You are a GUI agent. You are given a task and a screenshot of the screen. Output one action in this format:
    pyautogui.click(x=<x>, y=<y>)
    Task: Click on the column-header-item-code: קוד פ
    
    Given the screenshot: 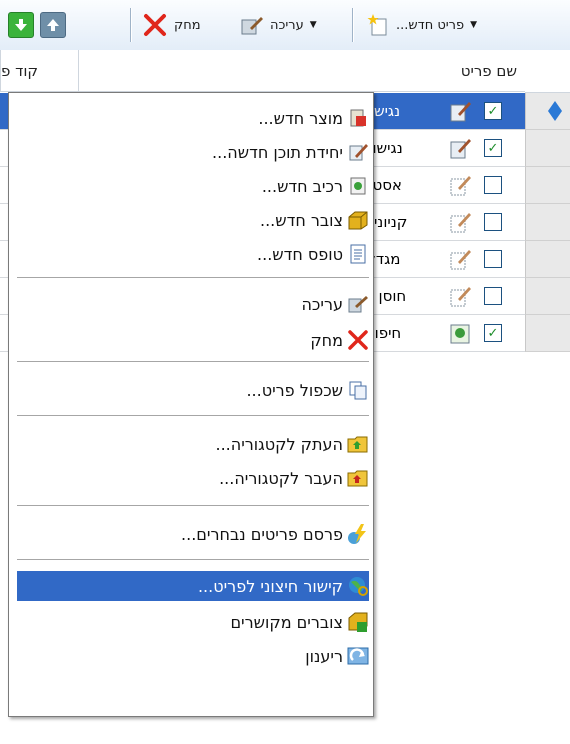 What is the action you would take?
    pyautogui.click(x=39, y=71)
    